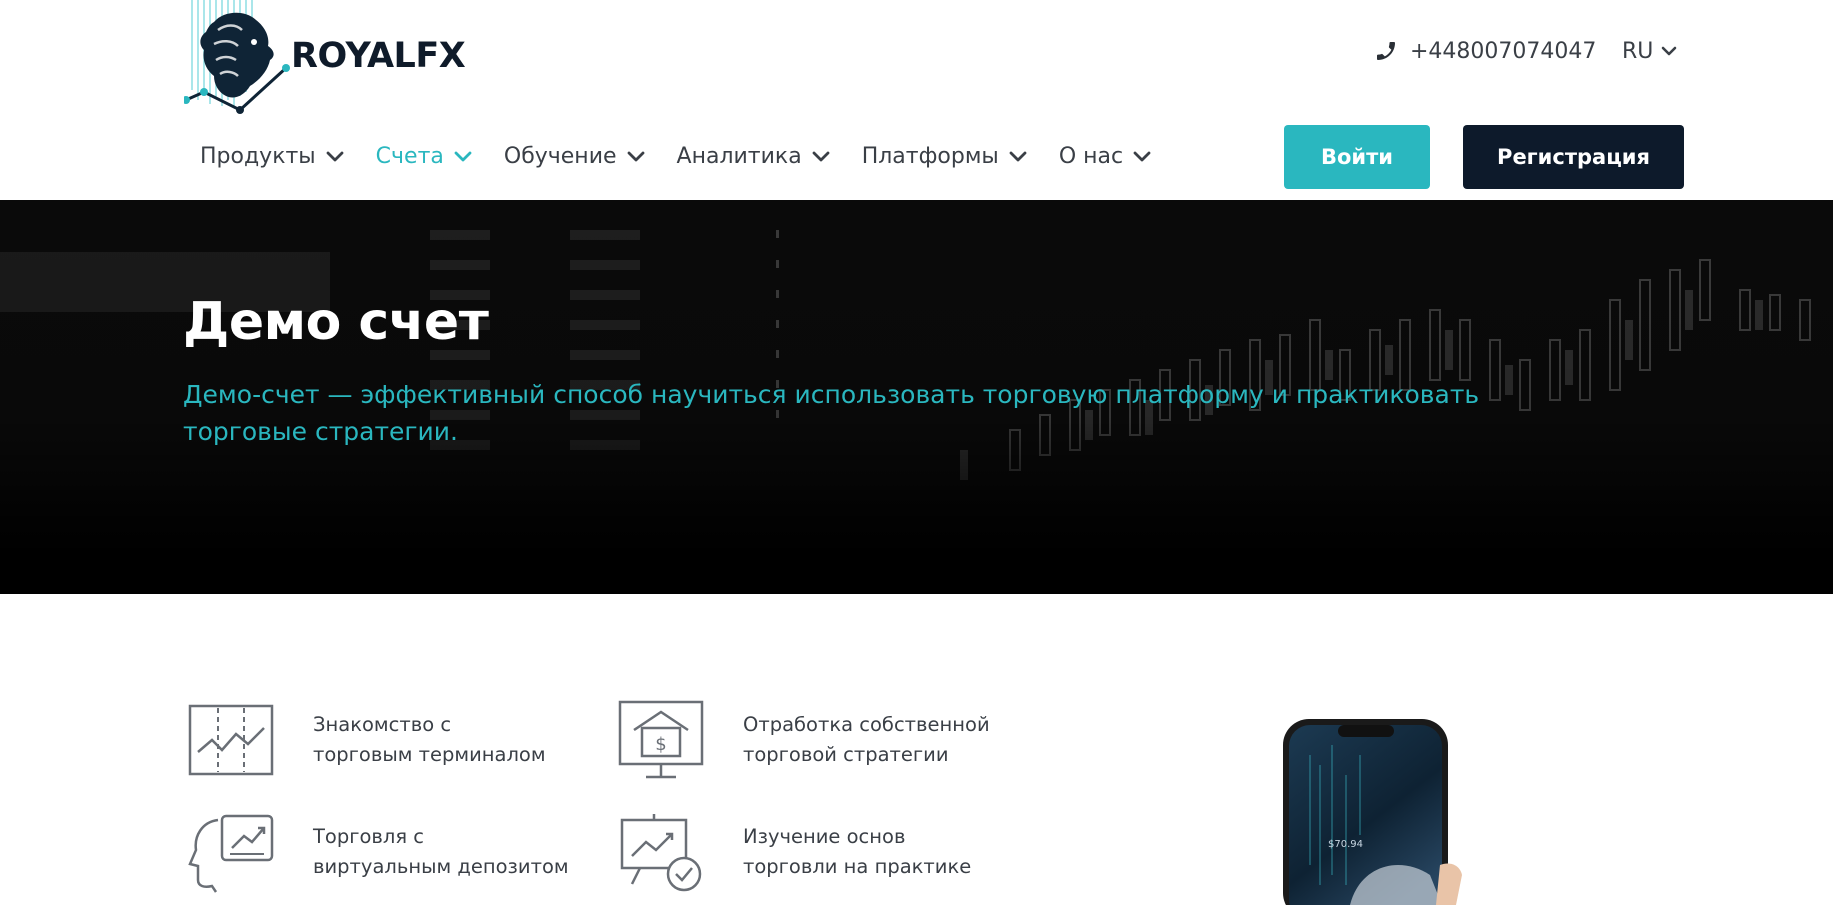 The width and height of the screenshot is (1833, 905). I want to click on dollar-house-monitor-icon: $, so click(661, 739).